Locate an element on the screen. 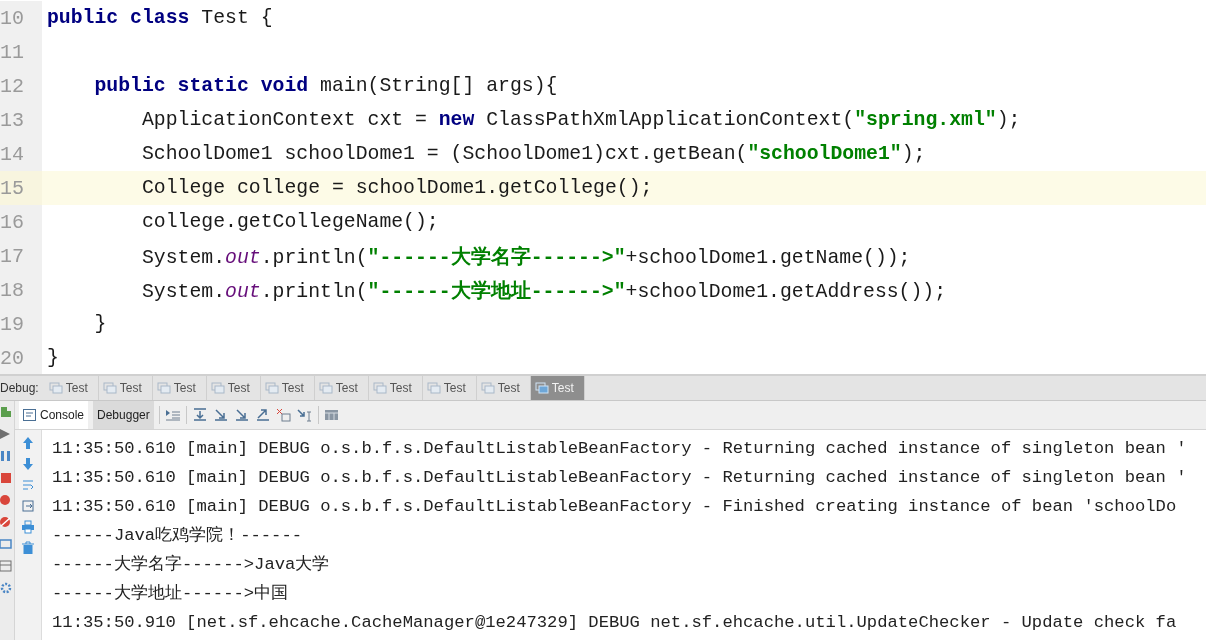 The width and height of the screenshot is (1206, 640). console-line: ------Java吃鸡学院！------ is located at coordinates (178, 536).